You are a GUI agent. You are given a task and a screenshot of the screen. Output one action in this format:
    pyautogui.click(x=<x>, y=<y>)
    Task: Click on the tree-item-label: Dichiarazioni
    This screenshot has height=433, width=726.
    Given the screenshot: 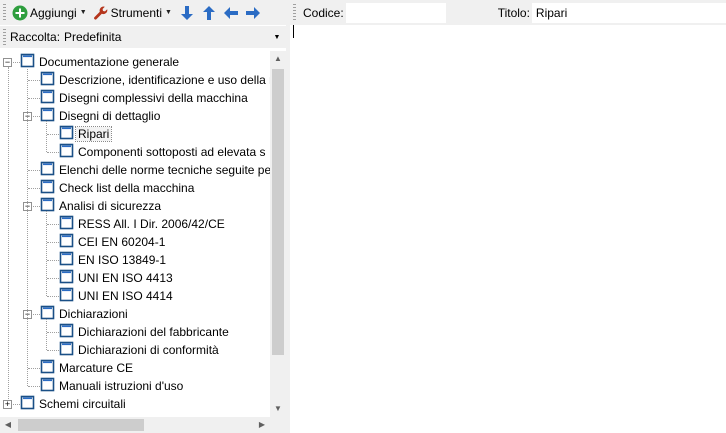 What is the action you would take?
    pyautogui.click(x=93, y=314)
    